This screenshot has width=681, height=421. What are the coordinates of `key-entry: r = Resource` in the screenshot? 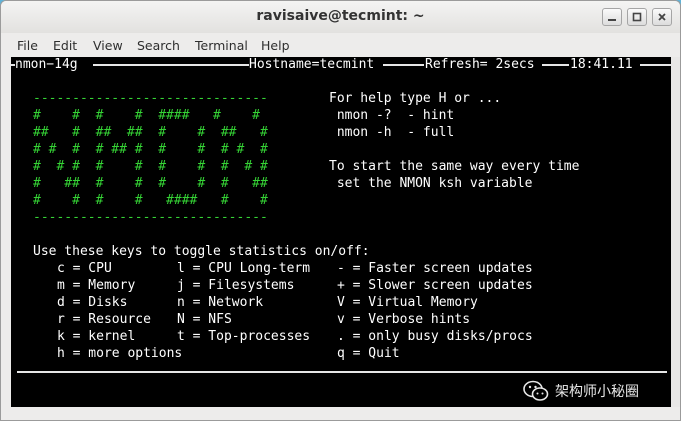 It's located at (104, 319).